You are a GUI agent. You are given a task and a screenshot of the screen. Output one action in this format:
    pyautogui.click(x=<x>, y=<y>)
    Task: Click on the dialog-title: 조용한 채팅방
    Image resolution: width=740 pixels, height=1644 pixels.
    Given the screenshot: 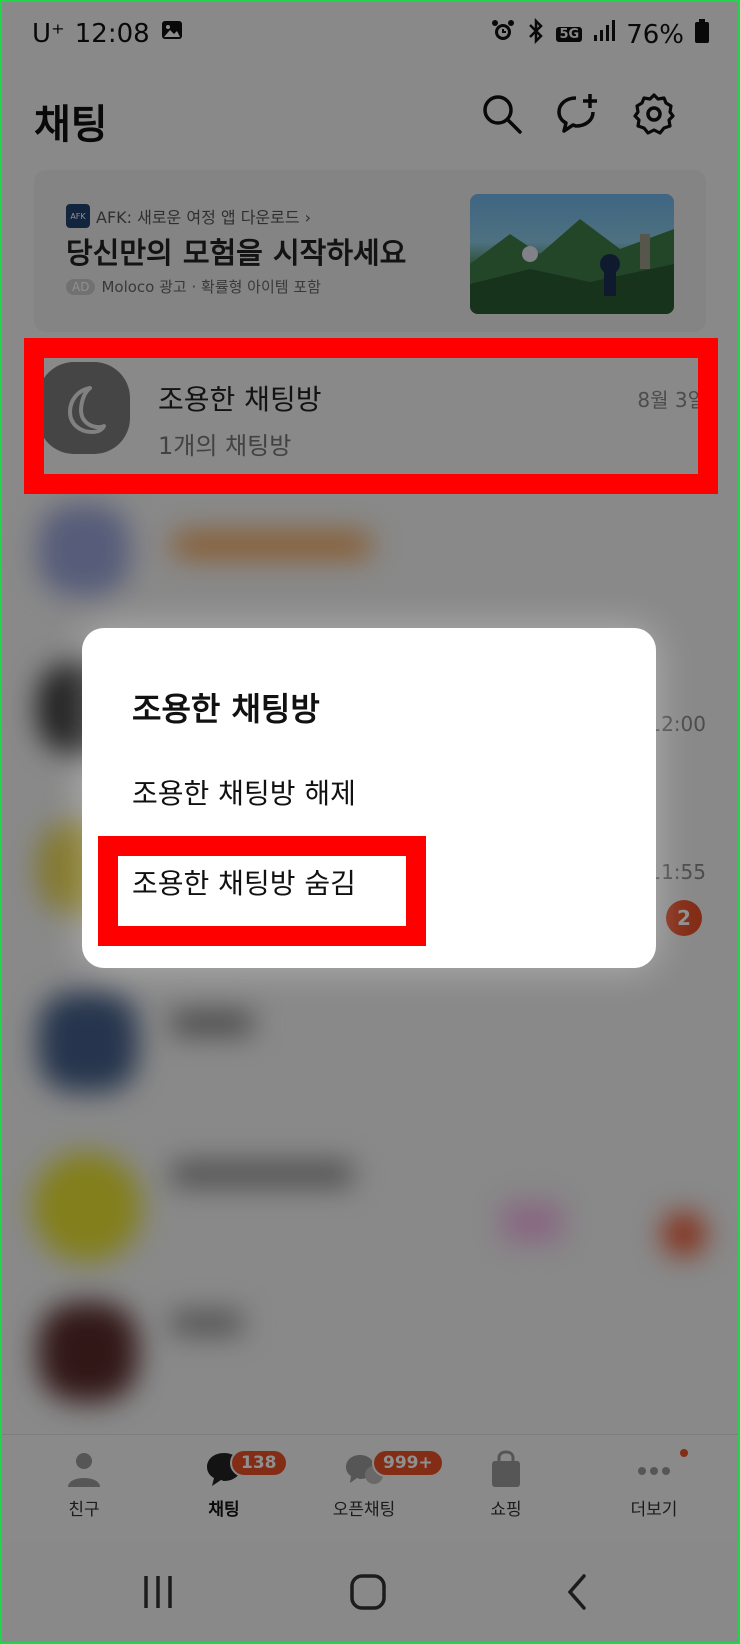 What is the action you would take?
    pyautogui.click(x=226, y=709)
    